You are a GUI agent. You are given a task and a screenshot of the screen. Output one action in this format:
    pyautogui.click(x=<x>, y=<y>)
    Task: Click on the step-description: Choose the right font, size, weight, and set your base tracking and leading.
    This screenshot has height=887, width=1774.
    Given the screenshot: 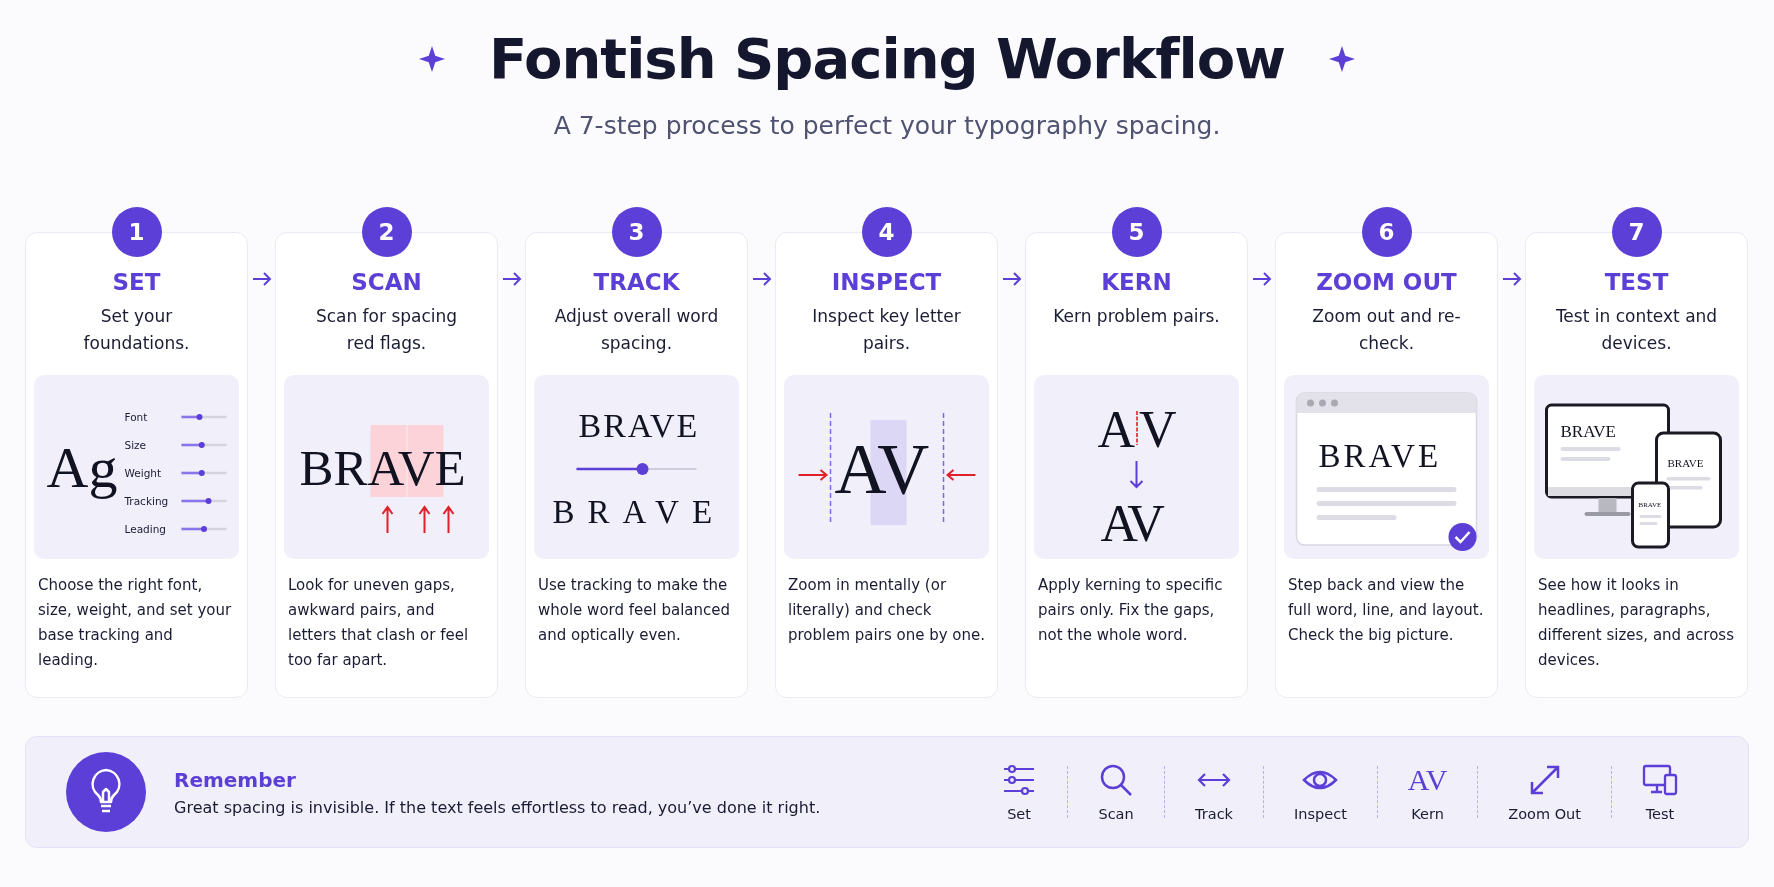 What is the action you would take?
    pyautogui.click(x=135, y=623)
    